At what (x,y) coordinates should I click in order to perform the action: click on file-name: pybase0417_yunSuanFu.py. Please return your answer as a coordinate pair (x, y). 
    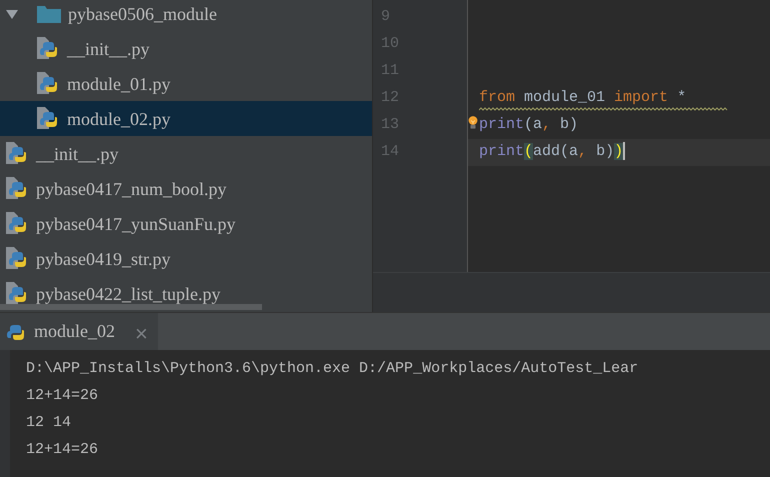
    Looking at the image, I should click on (136, 223).